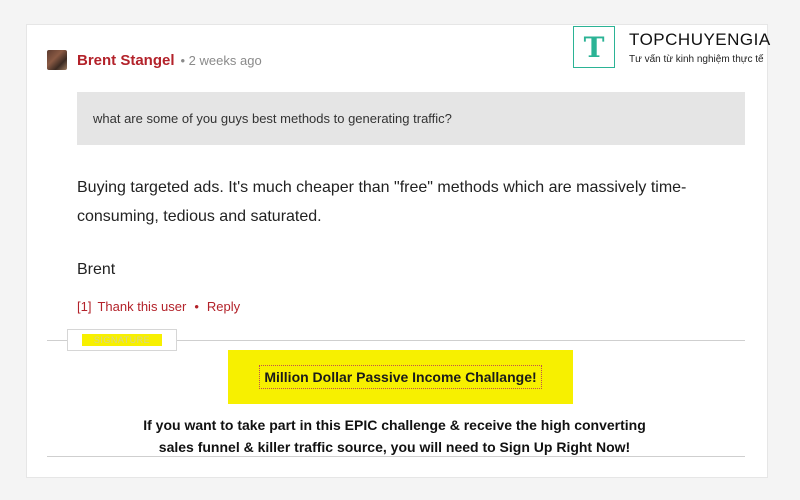 The width and height of the screenshot is (800, 500). I want to click on signature-label: SIGNATURE, so click(122, 340).